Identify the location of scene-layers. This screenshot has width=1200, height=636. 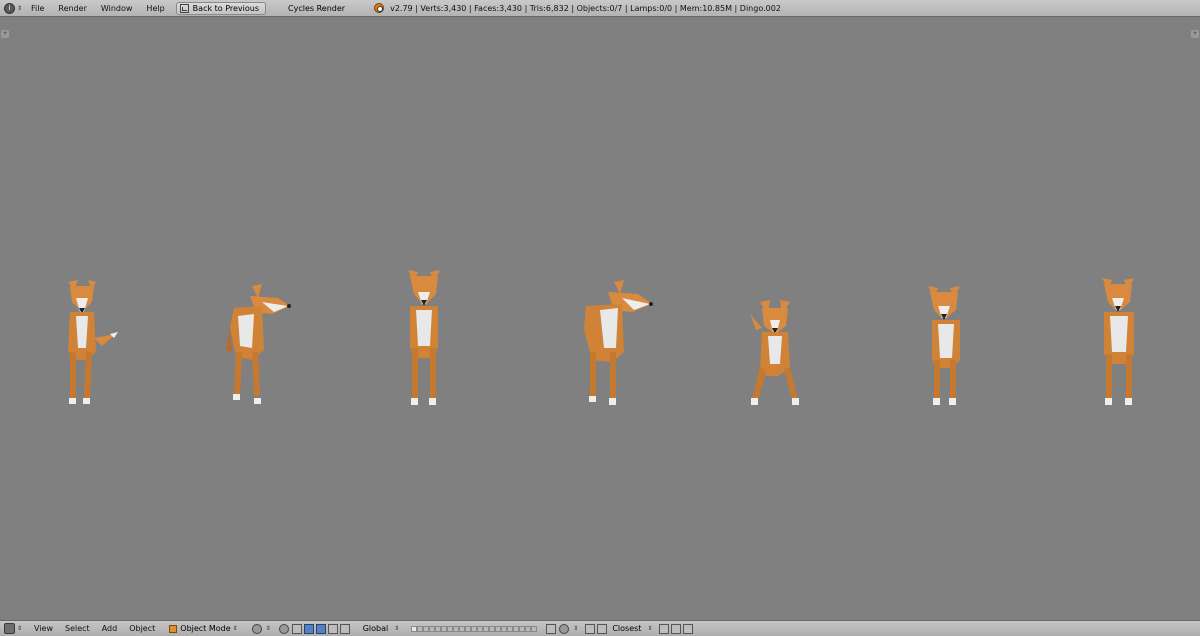
(474, 628).